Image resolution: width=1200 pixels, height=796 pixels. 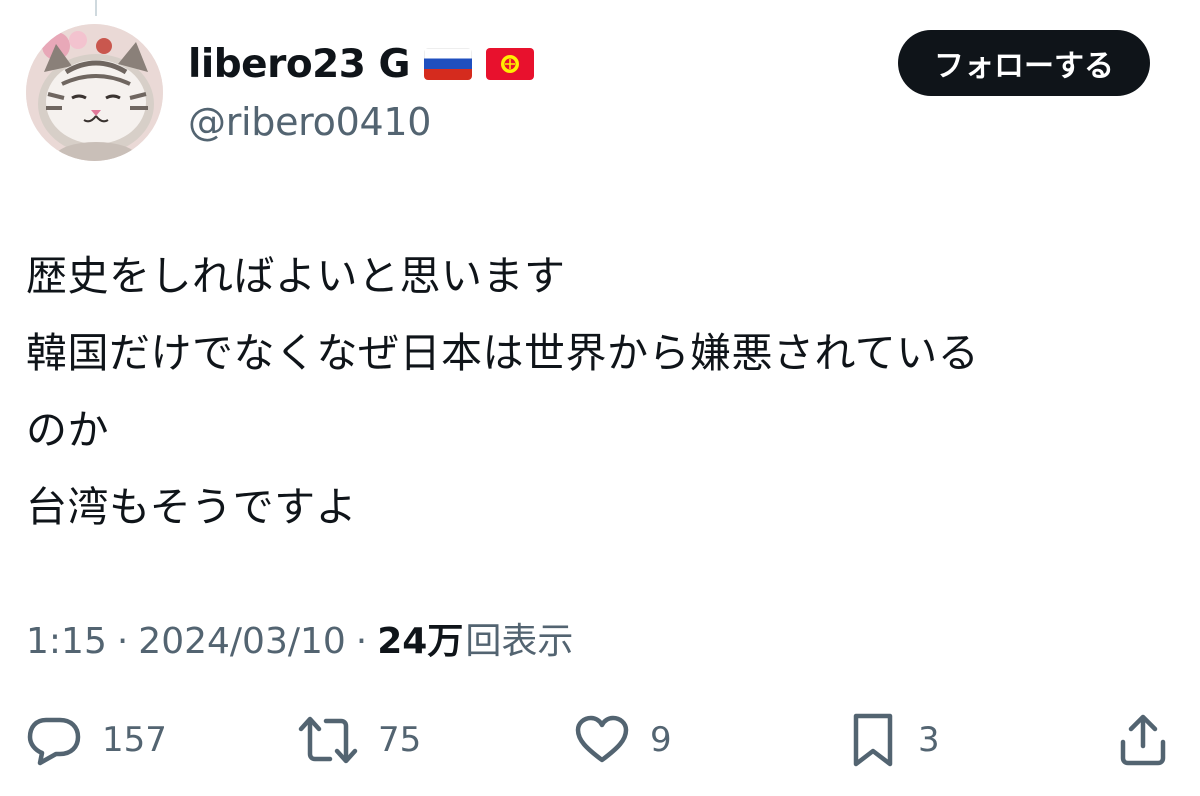 What do you see at coordinates (929, 740) in the screenshot?
I see `bookmark-count: 3` at bounding box center [929, 740].